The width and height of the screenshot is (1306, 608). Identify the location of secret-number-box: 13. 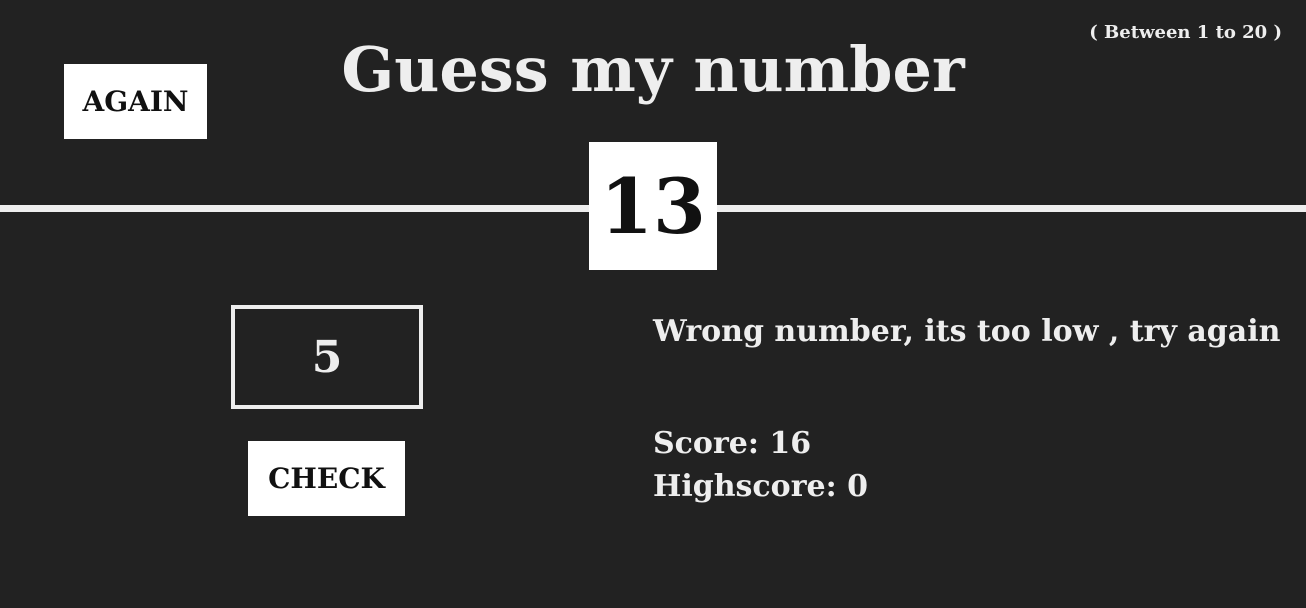
(653, 206).